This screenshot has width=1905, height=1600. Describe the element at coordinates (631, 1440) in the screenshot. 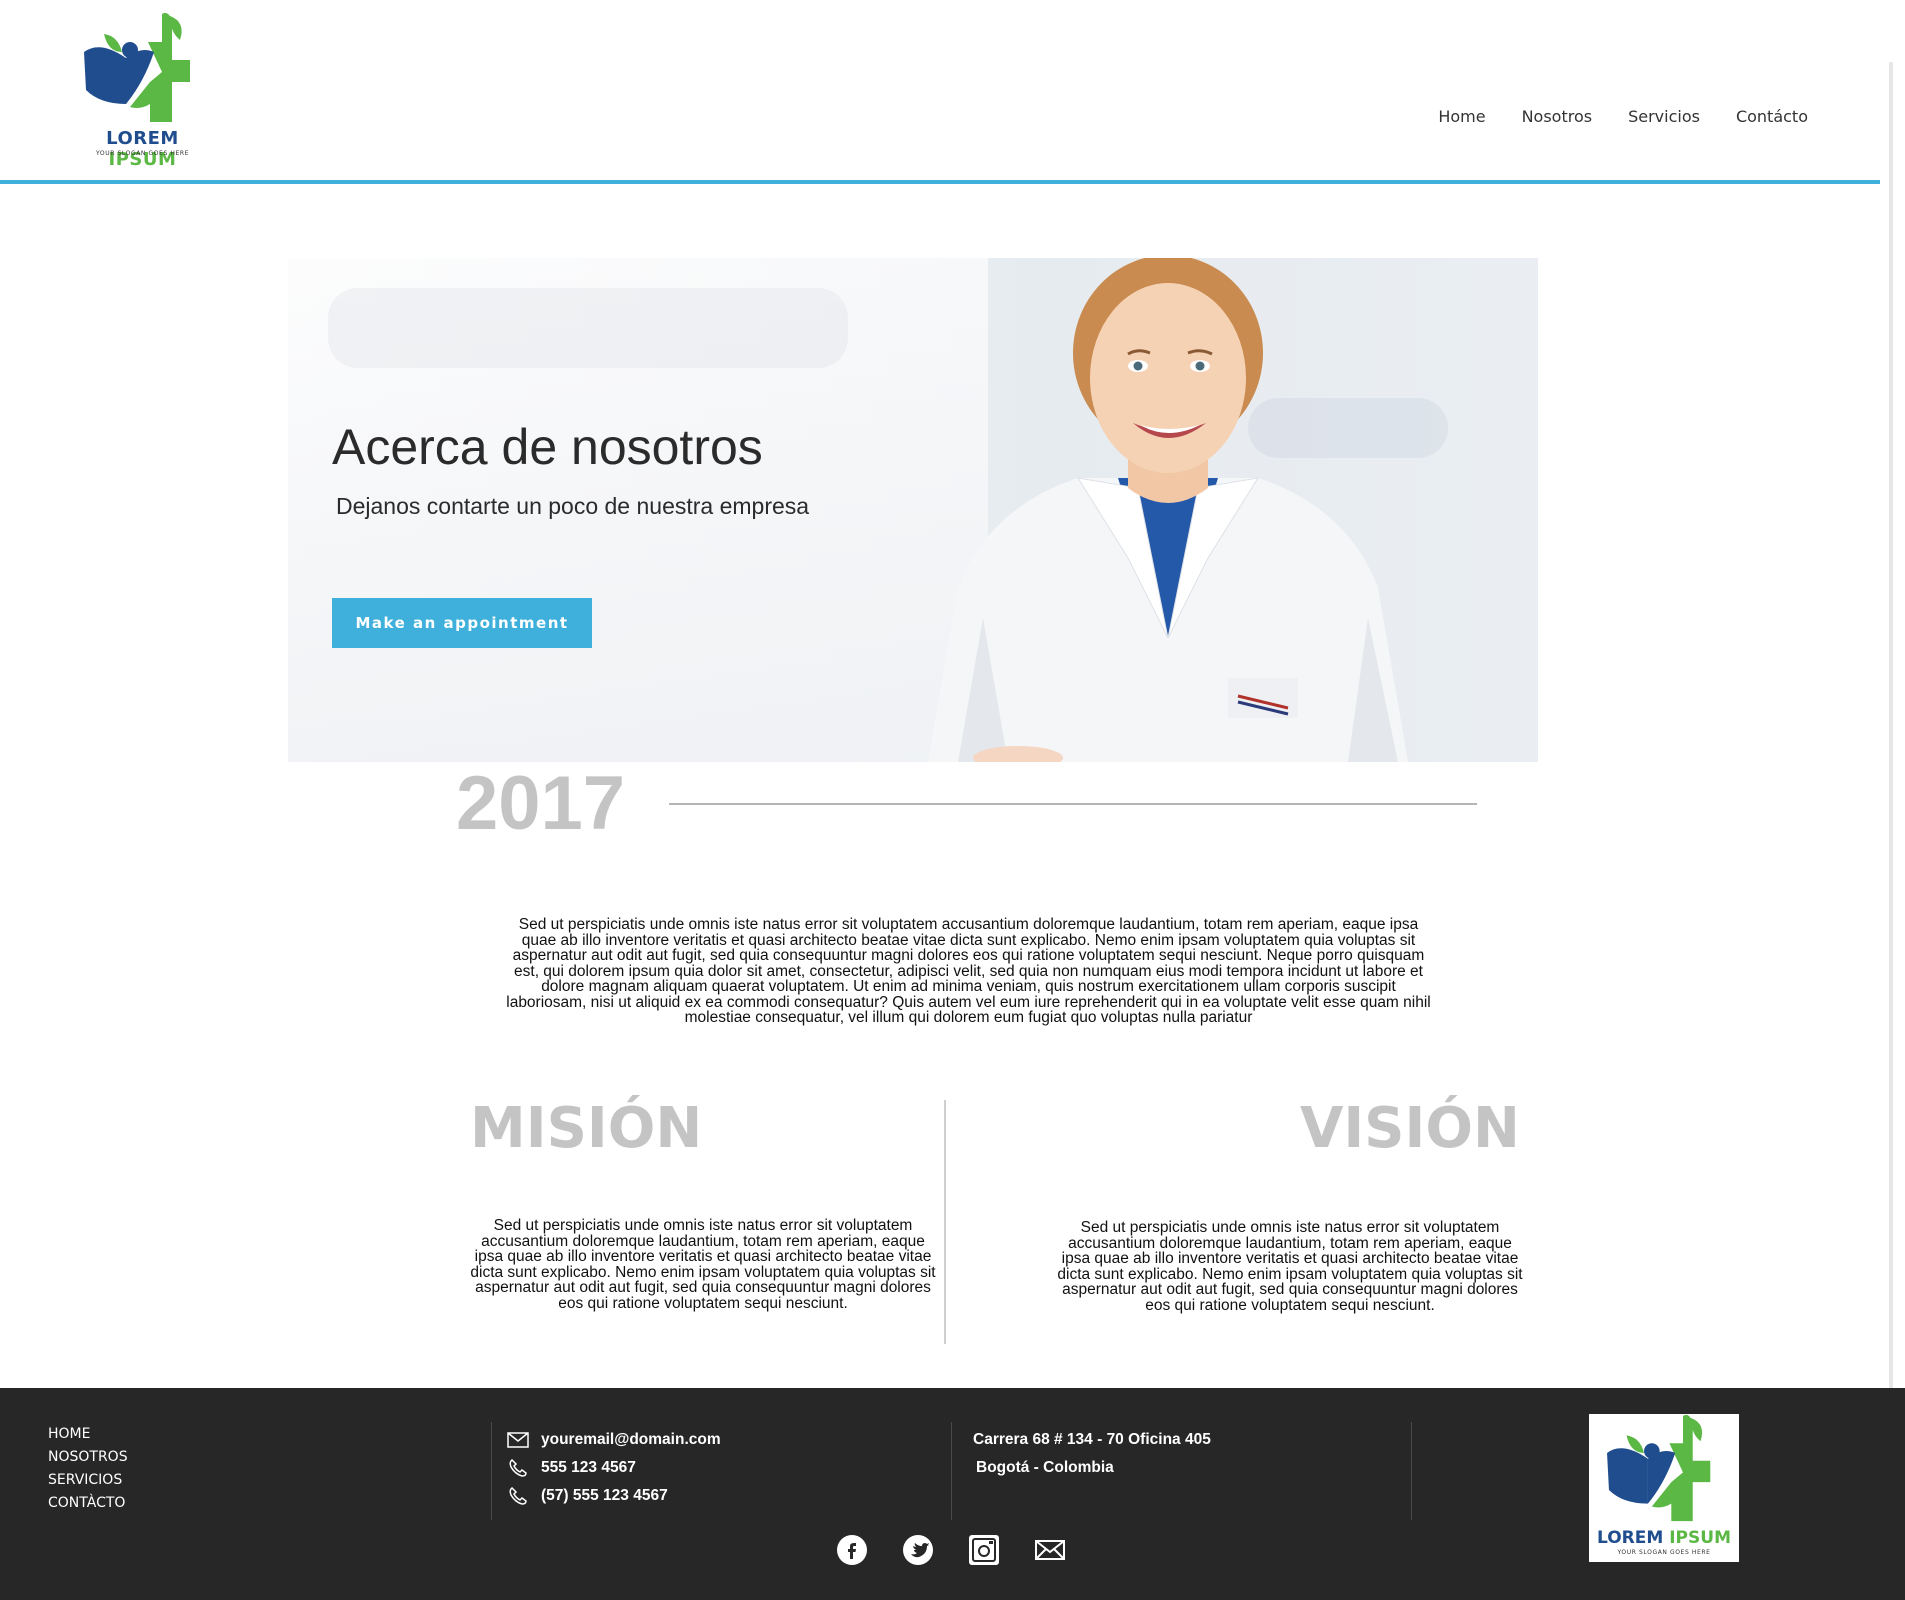

I see `footer-email: youremail@domain.com` at that location.